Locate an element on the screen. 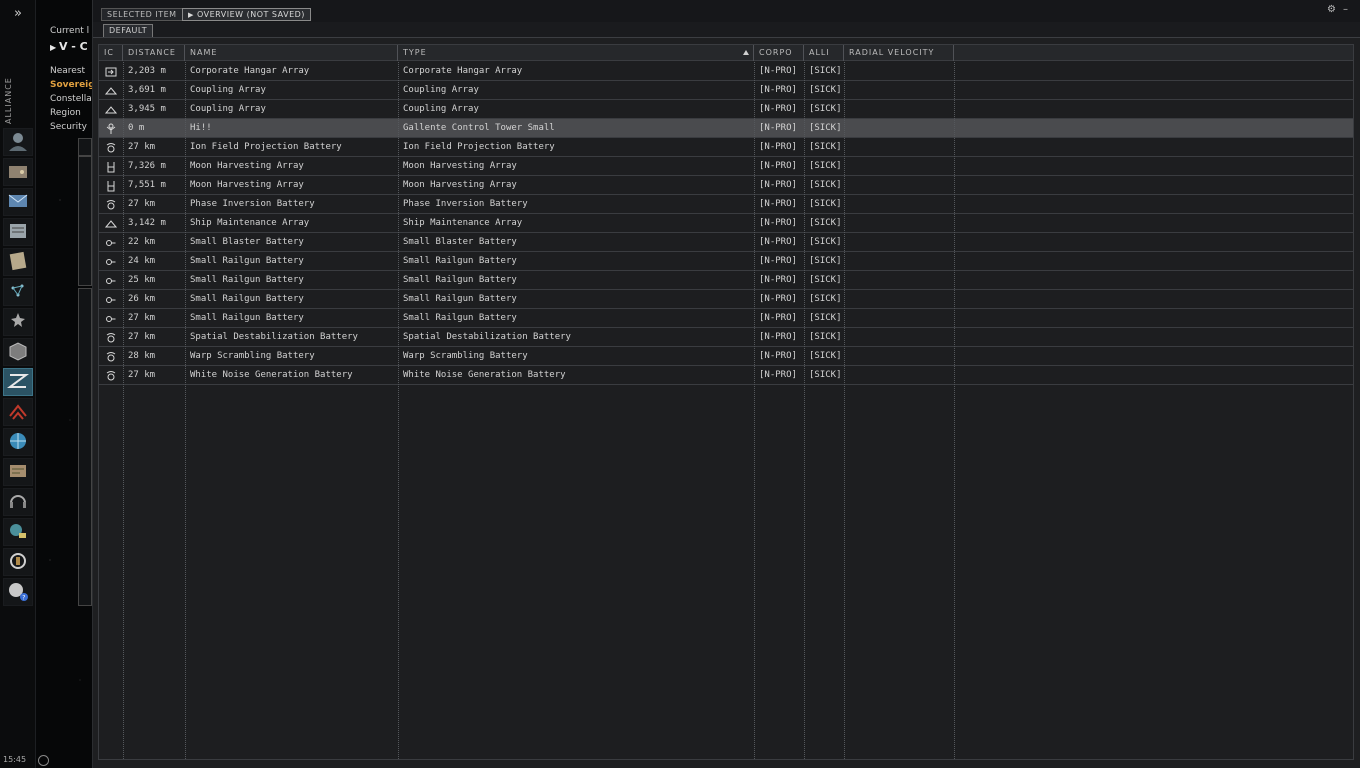  neocom-button-fleet is located at coordinates (18, 412).